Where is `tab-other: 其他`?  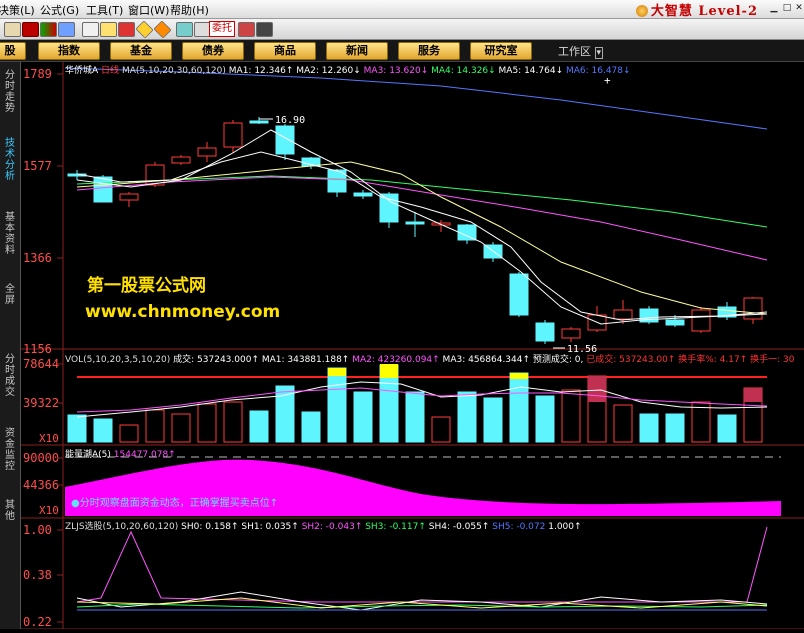 tab-other: 其他 is located at coordinates (10, 511).